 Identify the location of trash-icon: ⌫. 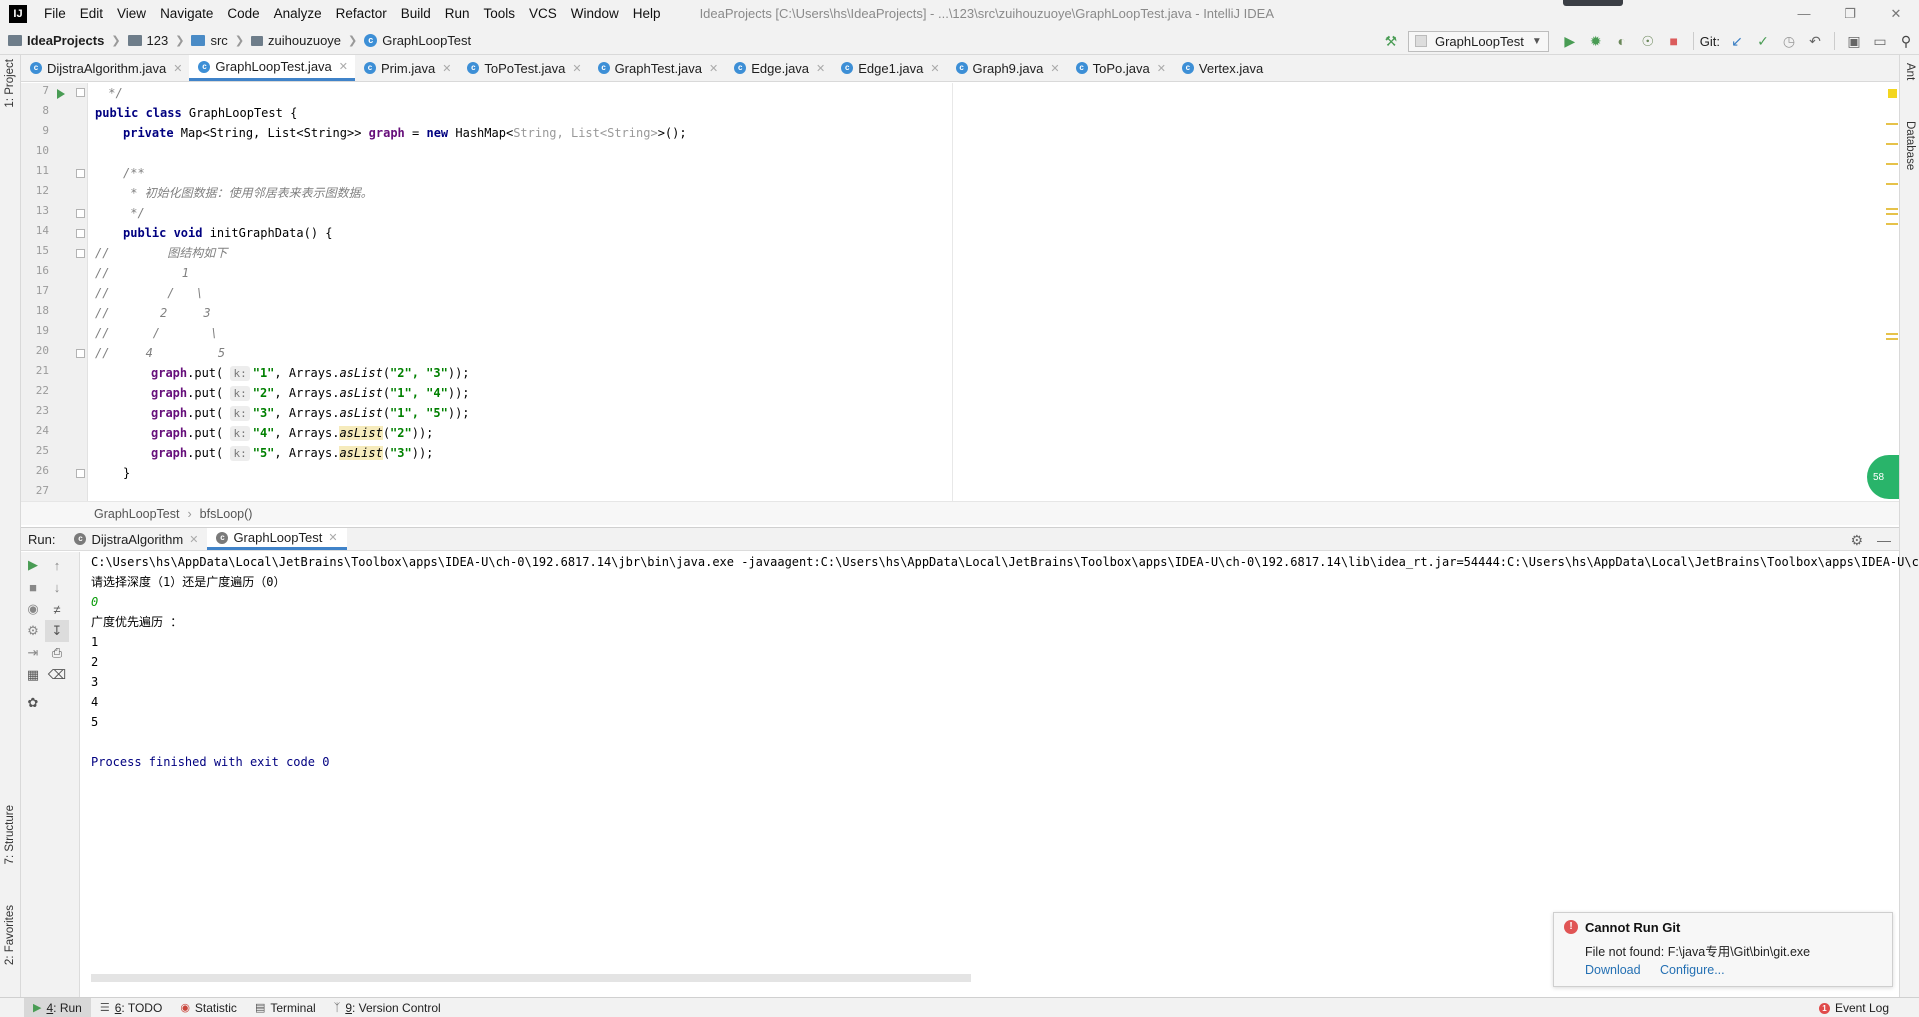
(57, 675).